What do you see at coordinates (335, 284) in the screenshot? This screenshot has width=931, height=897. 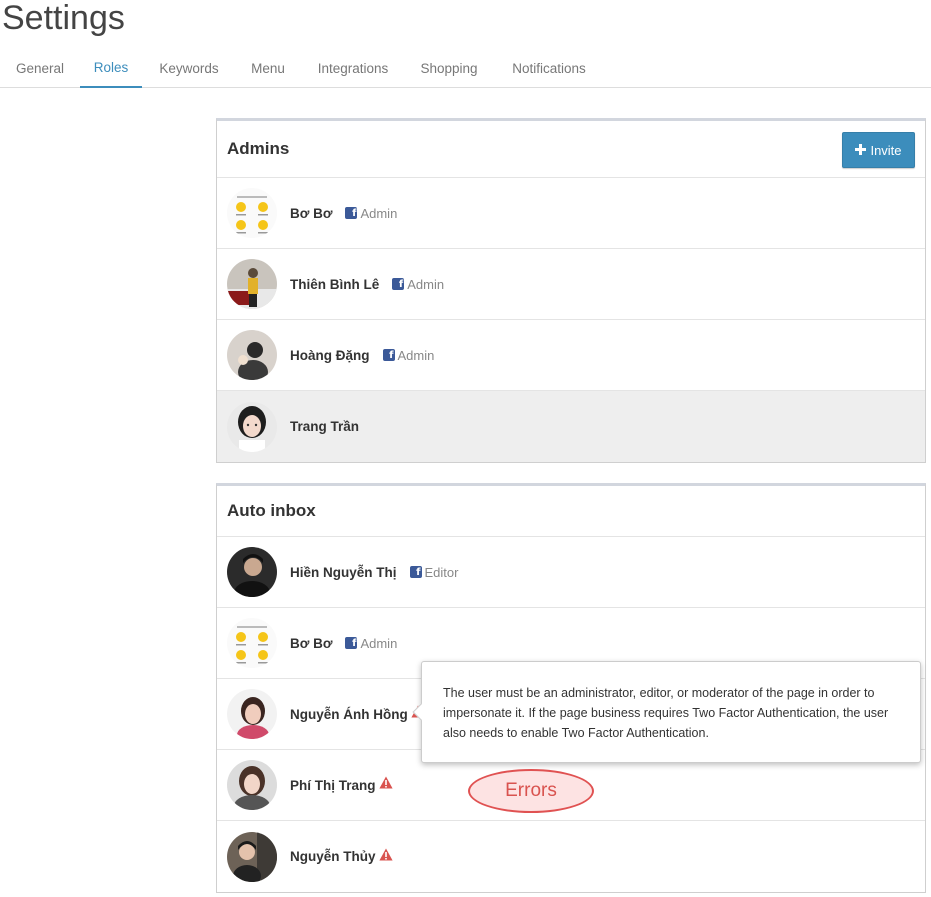 I see `member-name: Thiên Bình Lê` at bounding box center [335, 284].